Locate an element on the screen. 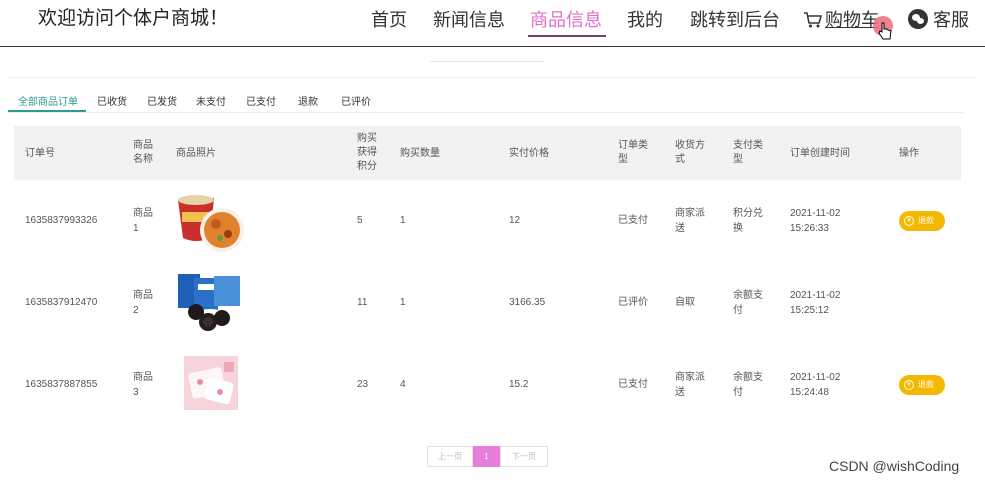 Image resolution: width=985 pixels, height=485 pixels. tab-reviewed: 已评价 is located at coordinates (356, 100).